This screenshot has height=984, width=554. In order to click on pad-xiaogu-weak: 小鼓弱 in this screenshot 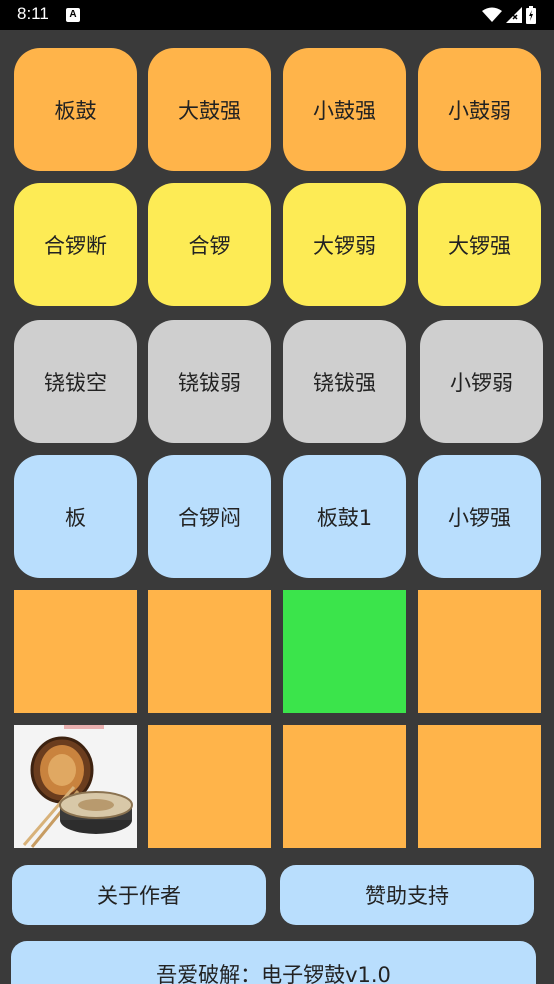, I will do `click(479, 109)`.